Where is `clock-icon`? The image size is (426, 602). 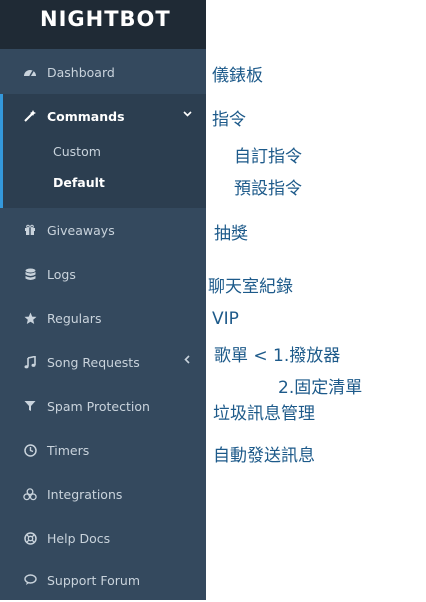 clock-icon is located at coordinates (30, 450).